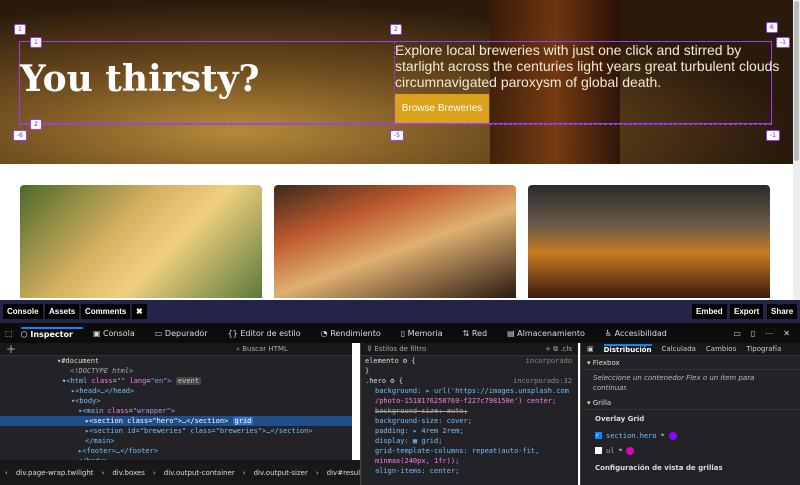 This screenshot has width=800, height=485. Describe the element at coordinates (281, 473) in the screenshot. I see `breadcrumb-item: div.output-sizer` at that location.